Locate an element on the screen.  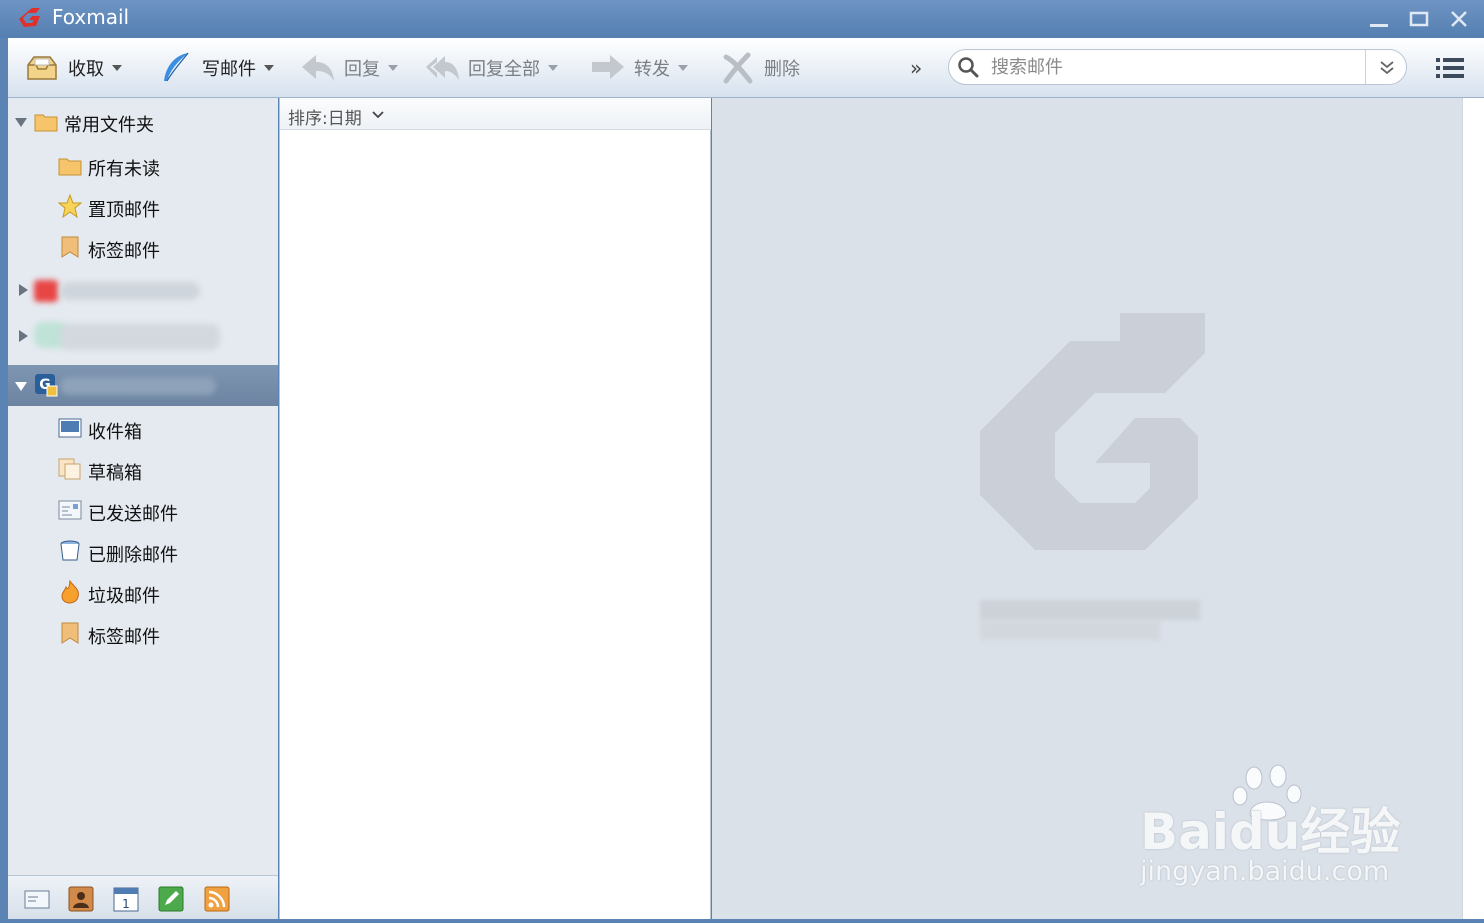
sidebar-item-account-tagged: 标签邮件 is located at coordinates (143, 633).